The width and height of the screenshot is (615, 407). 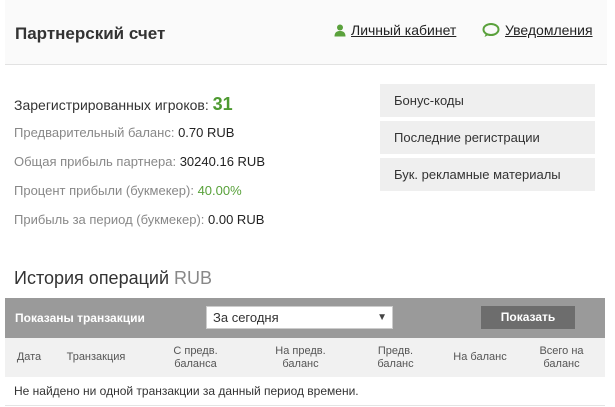 What do you see at coordinates (395, 350) in the screenshot?
I see `column-prelim-balance-line1: Предв.` at bounding box center [395, 350].